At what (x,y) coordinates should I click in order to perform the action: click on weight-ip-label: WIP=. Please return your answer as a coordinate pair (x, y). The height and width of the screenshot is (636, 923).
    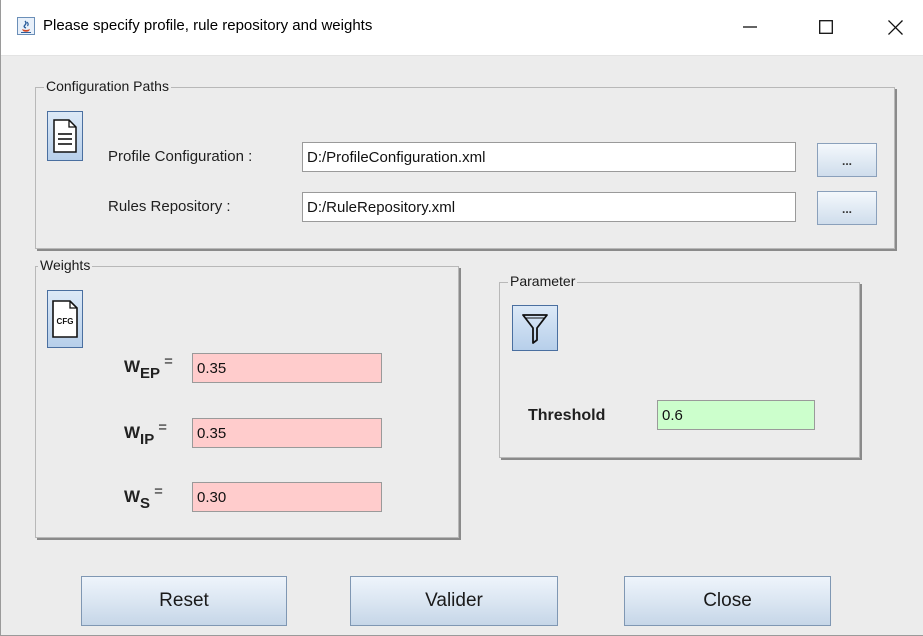
    Looking at the image, I should click on (145, 433).